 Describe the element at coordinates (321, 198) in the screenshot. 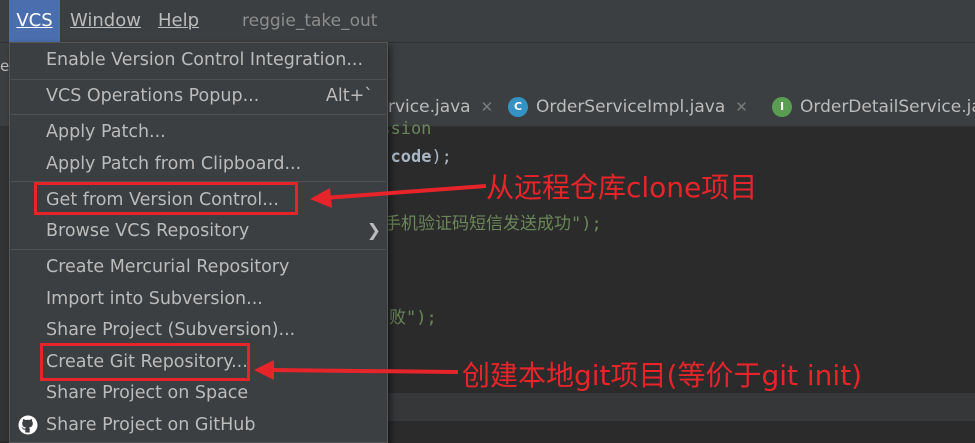

I see `arrow-head-clone` at that location.